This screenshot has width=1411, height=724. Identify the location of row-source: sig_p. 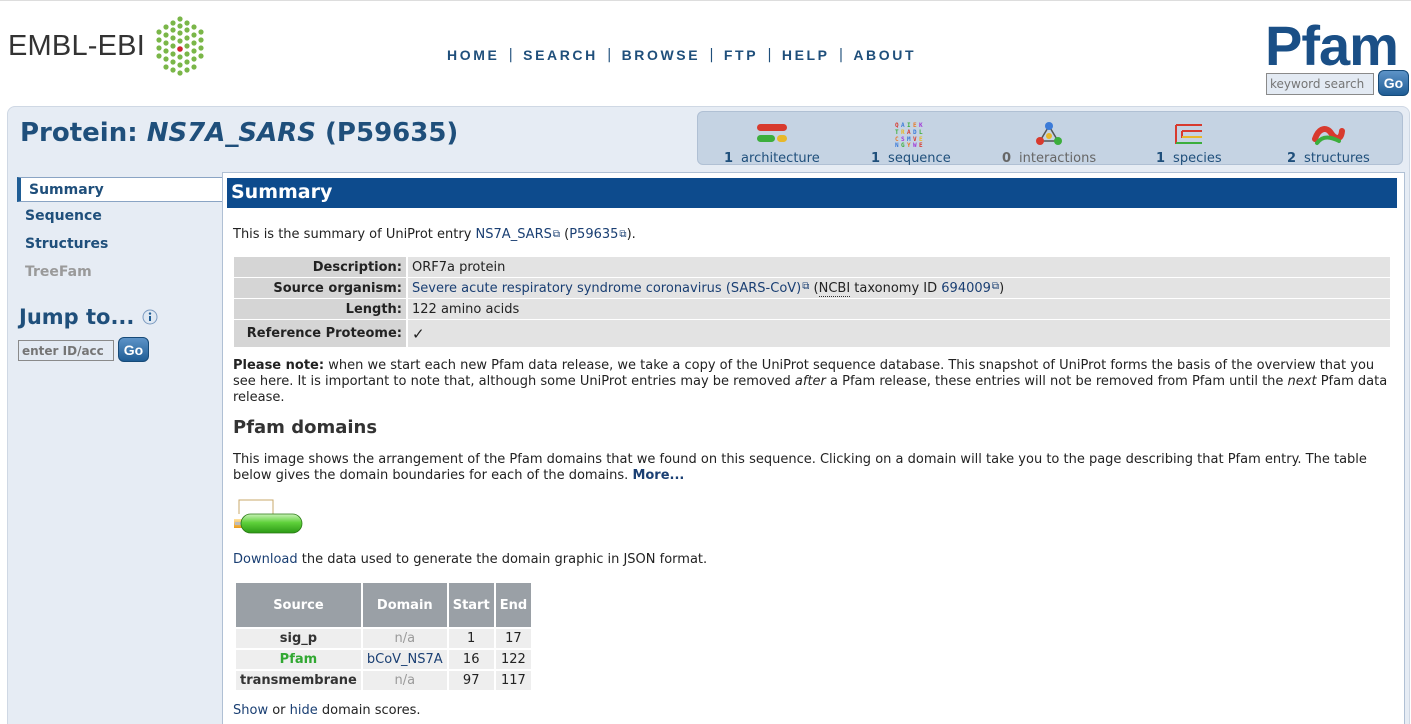
(298, 638).